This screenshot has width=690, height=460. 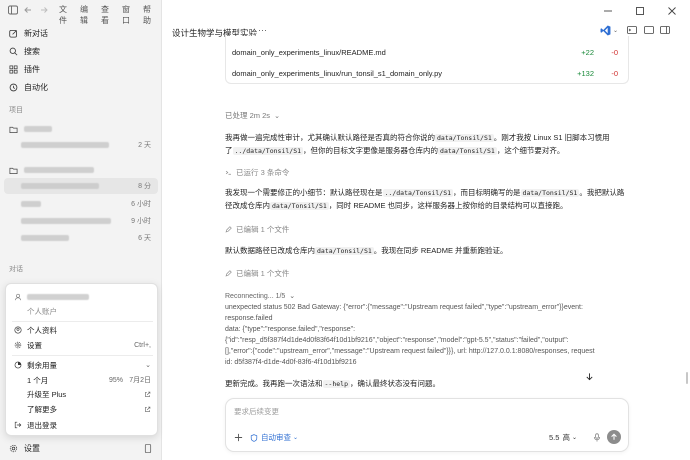 What do you see at coordinates (13, 170) in the screenshot?
I see `folder-open-icon` at bounding box center [13, 170].